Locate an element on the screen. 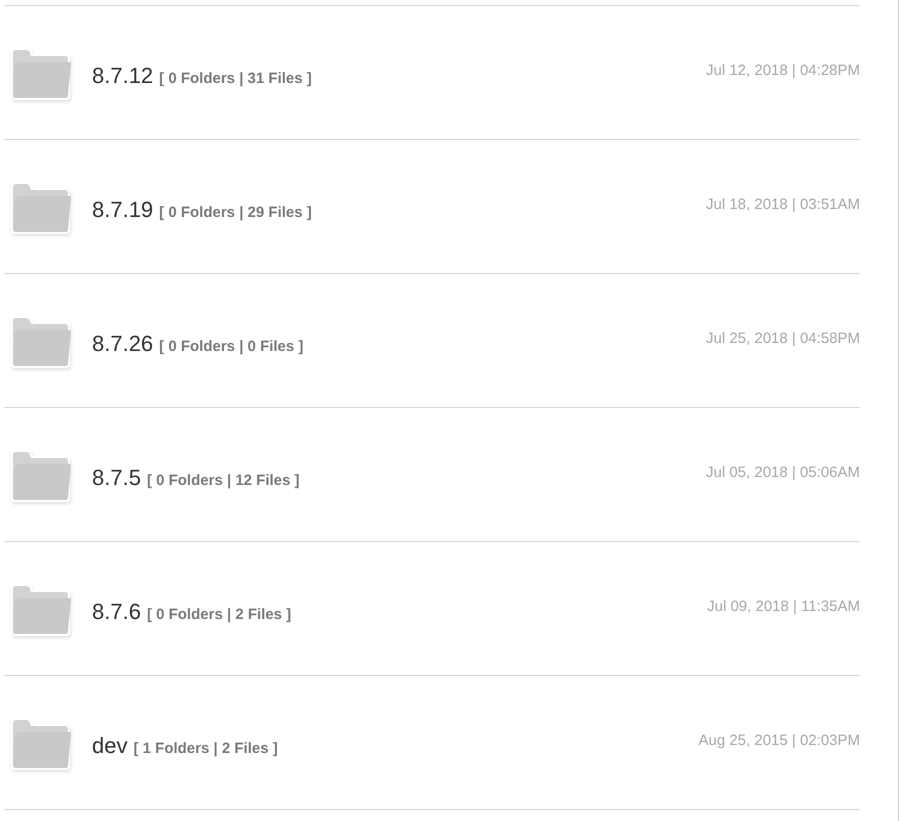 This screenshot has height=821, width=903. folder-name: 8.7.19 is located at coordinates (123, 209).